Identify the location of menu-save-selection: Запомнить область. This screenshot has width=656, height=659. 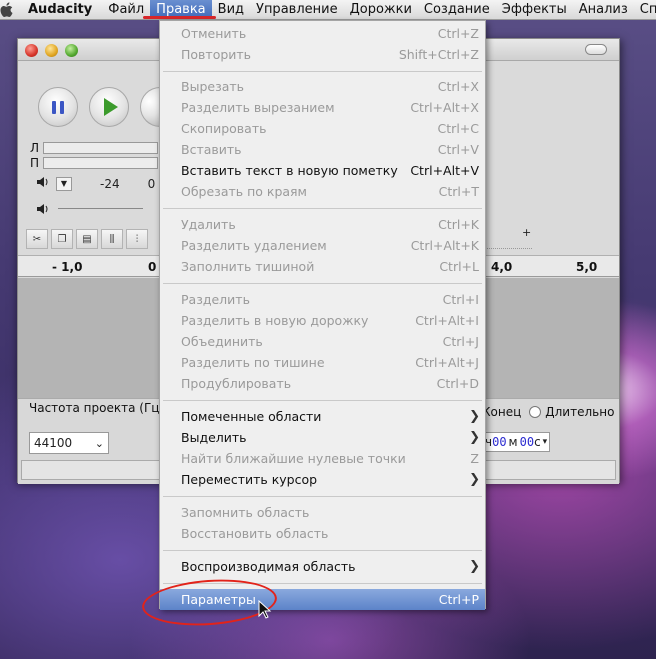
(322, 512).